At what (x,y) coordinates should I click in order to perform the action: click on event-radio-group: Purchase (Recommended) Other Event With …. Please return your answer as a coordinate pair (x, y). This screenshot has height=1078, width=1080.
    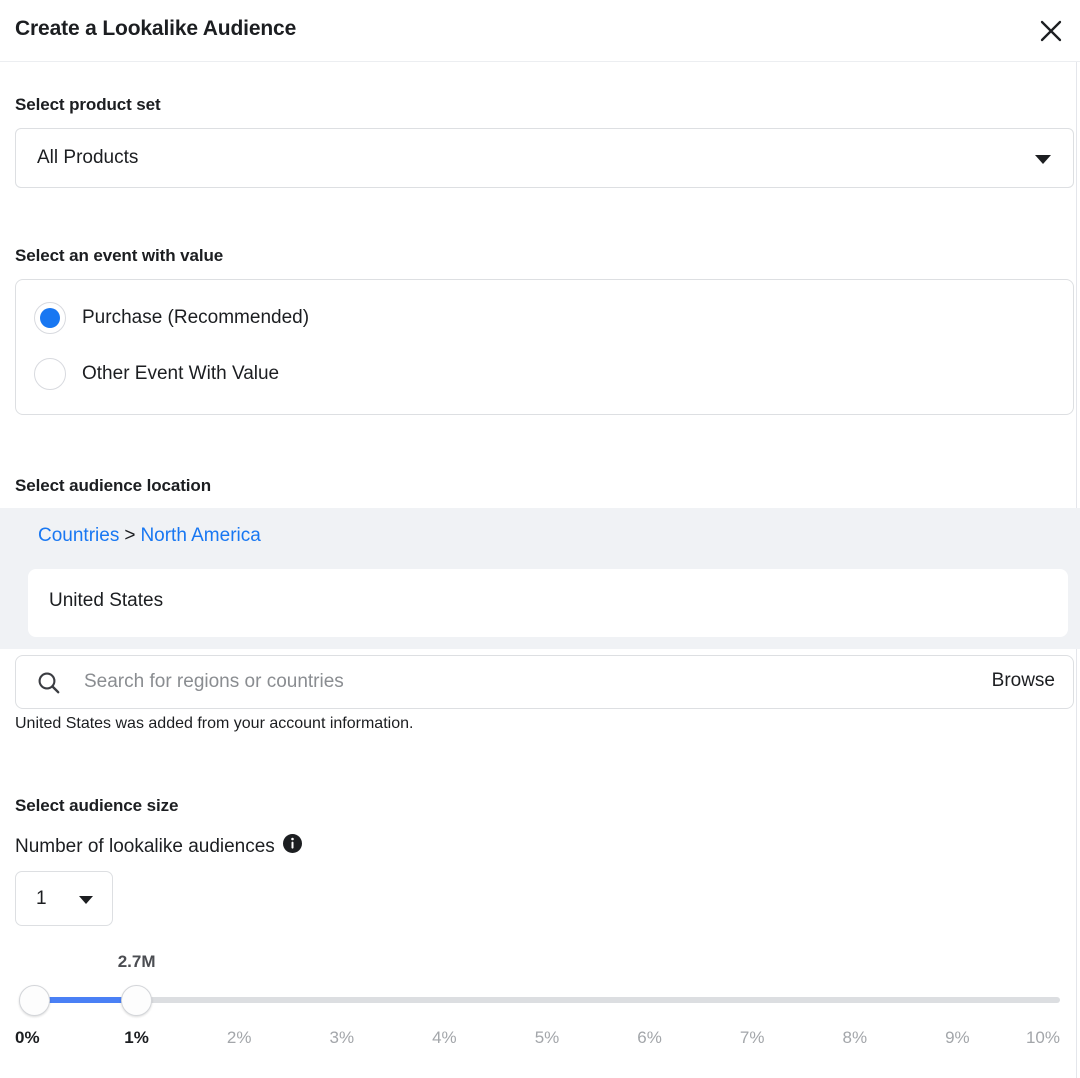
    Looking at the image, I should click on (544, 347).